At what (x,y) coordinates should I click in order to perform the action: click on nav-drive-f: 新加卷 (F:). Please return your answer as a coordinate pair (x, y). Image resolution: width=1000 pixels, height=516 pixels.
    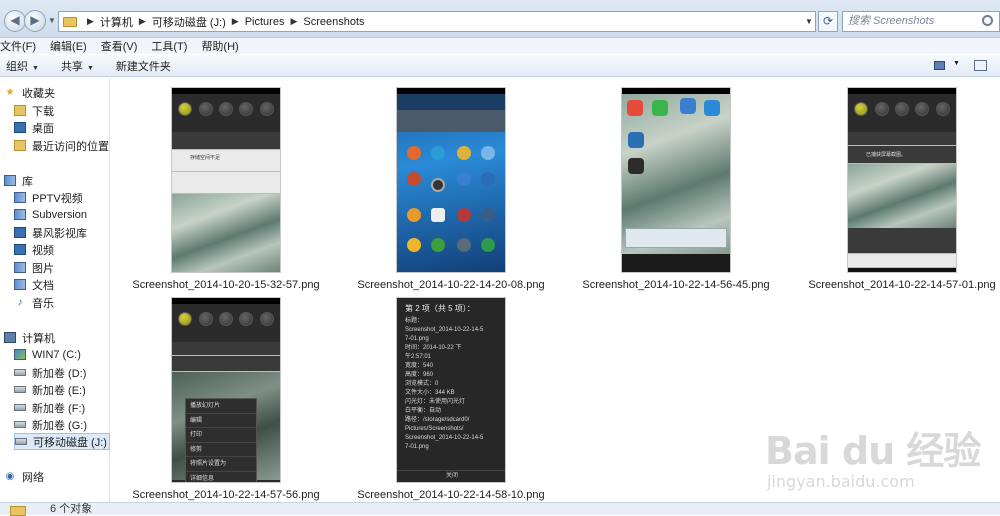
    Looking at the image, I should click on (49, 407).